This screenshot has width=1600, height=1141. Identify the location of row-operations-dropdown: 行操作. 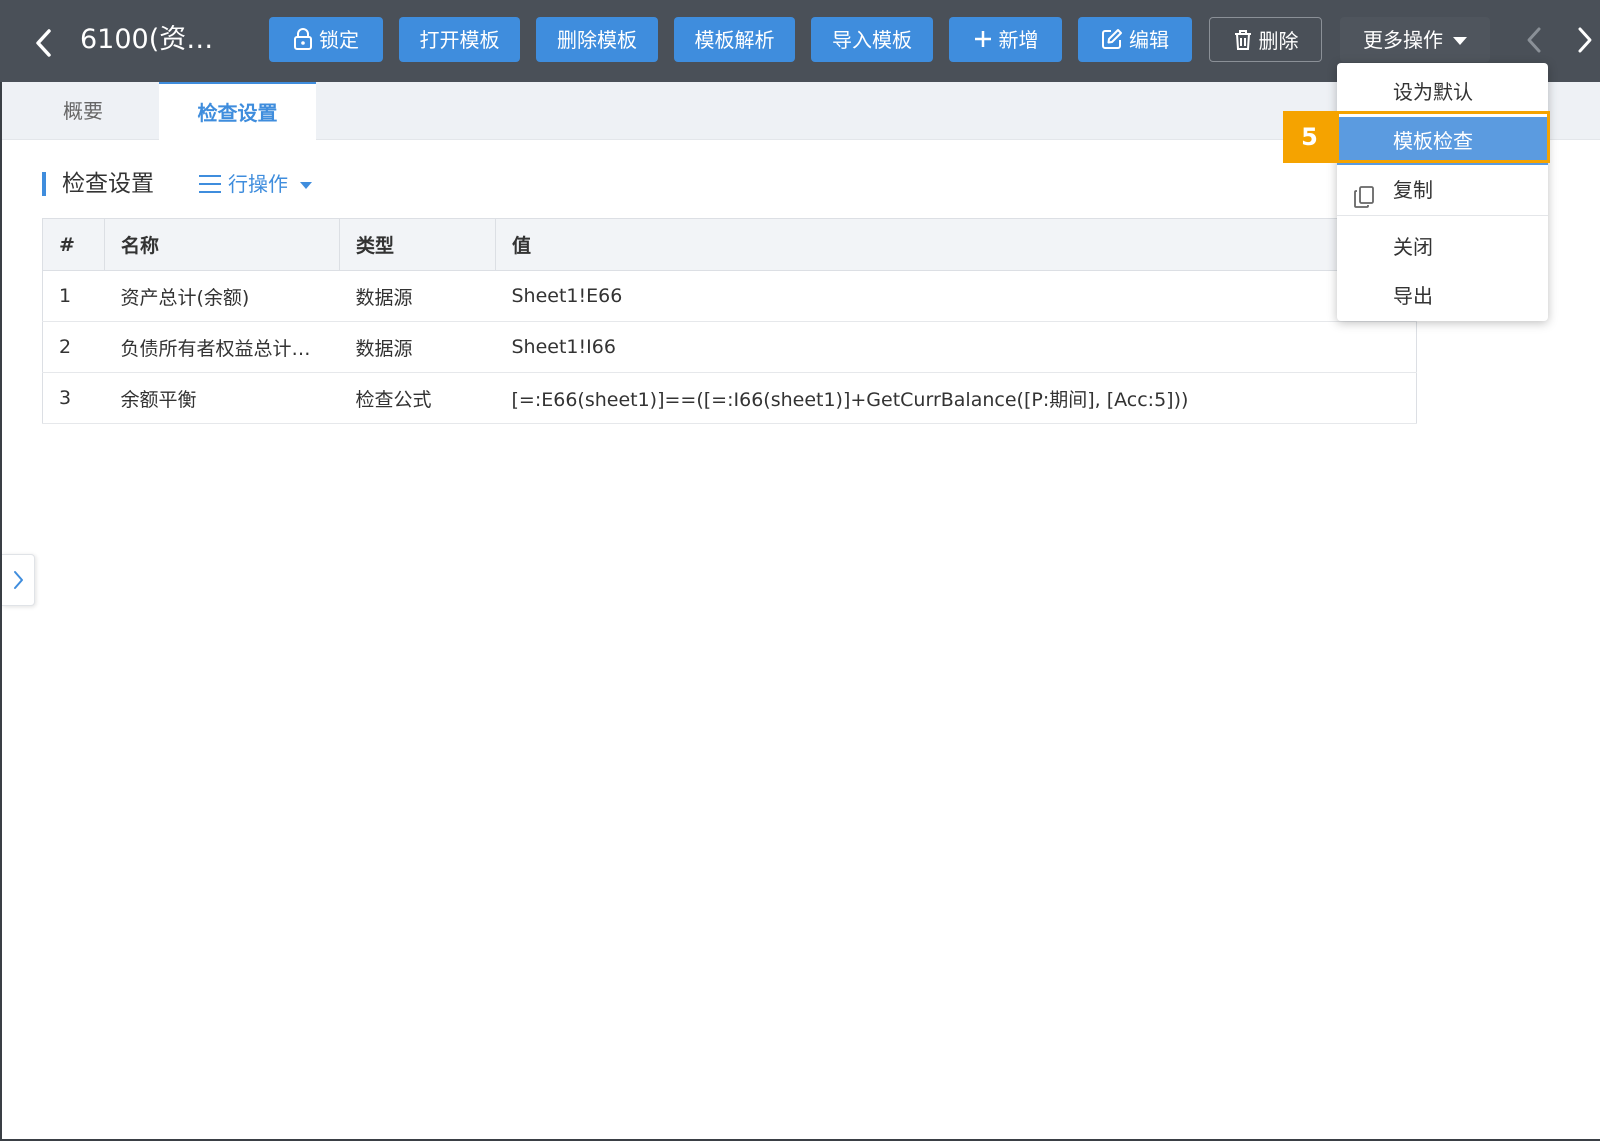
(255, 184).